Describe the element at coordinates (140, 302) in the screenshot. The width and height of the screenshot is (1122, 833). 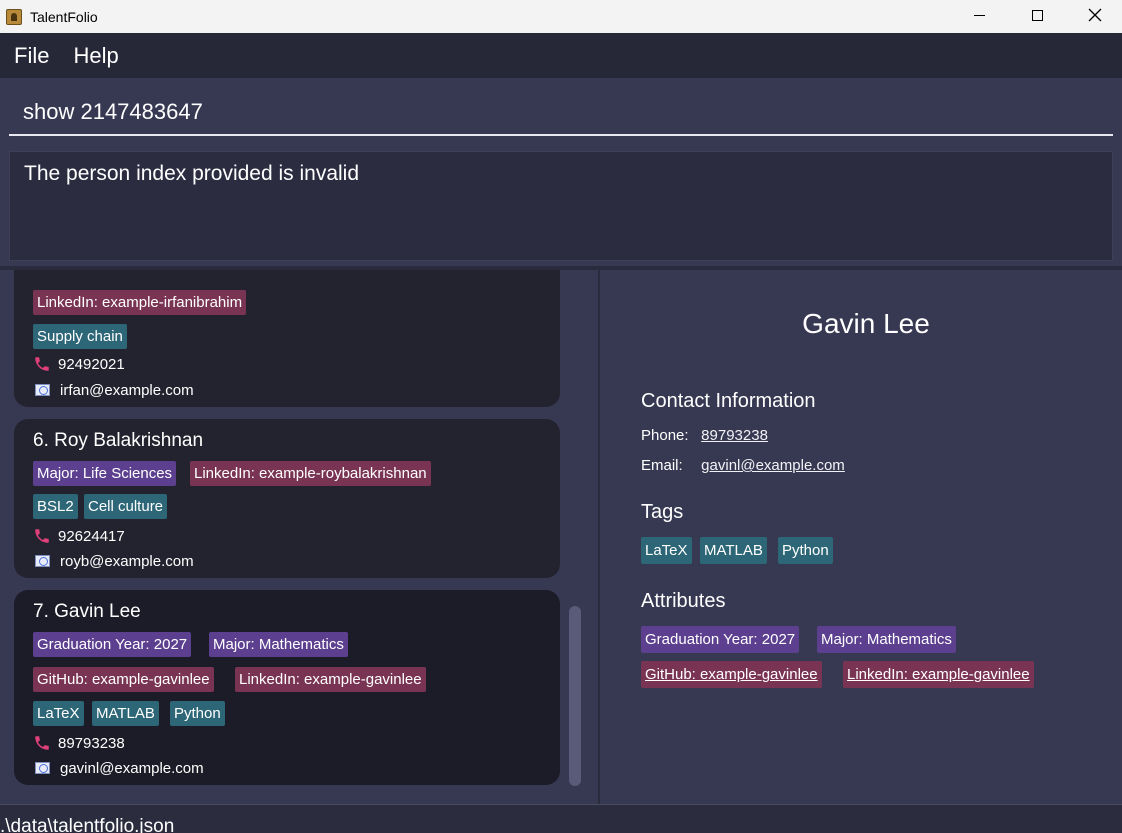
I see `tag-linkedin: LinkedIn: example-irfanibrahim` at that location.